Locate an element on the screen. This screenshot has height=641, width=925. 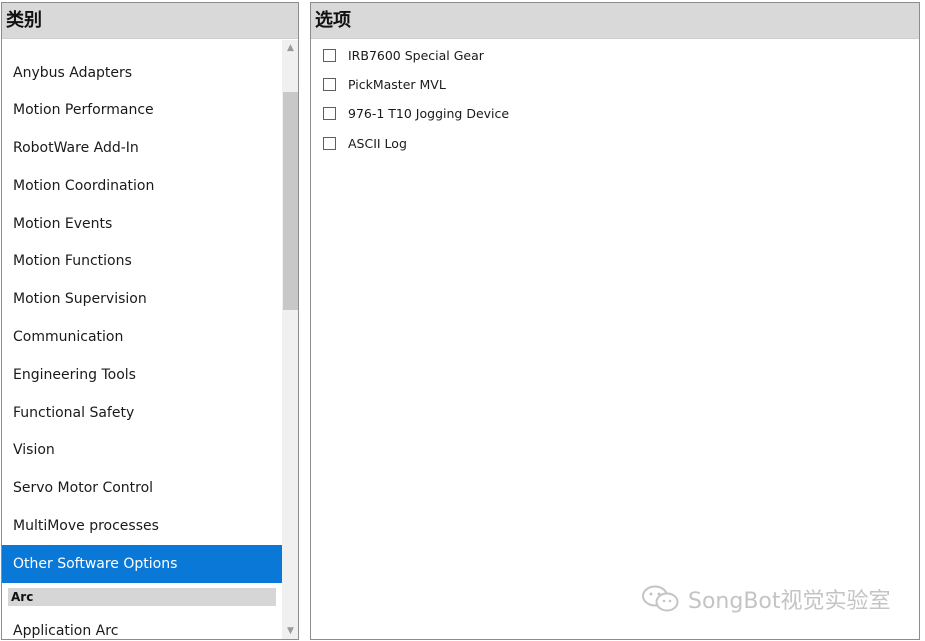
category-item-robotware-add-in: RobotWare Add-In is located at coordinates (142, 148).